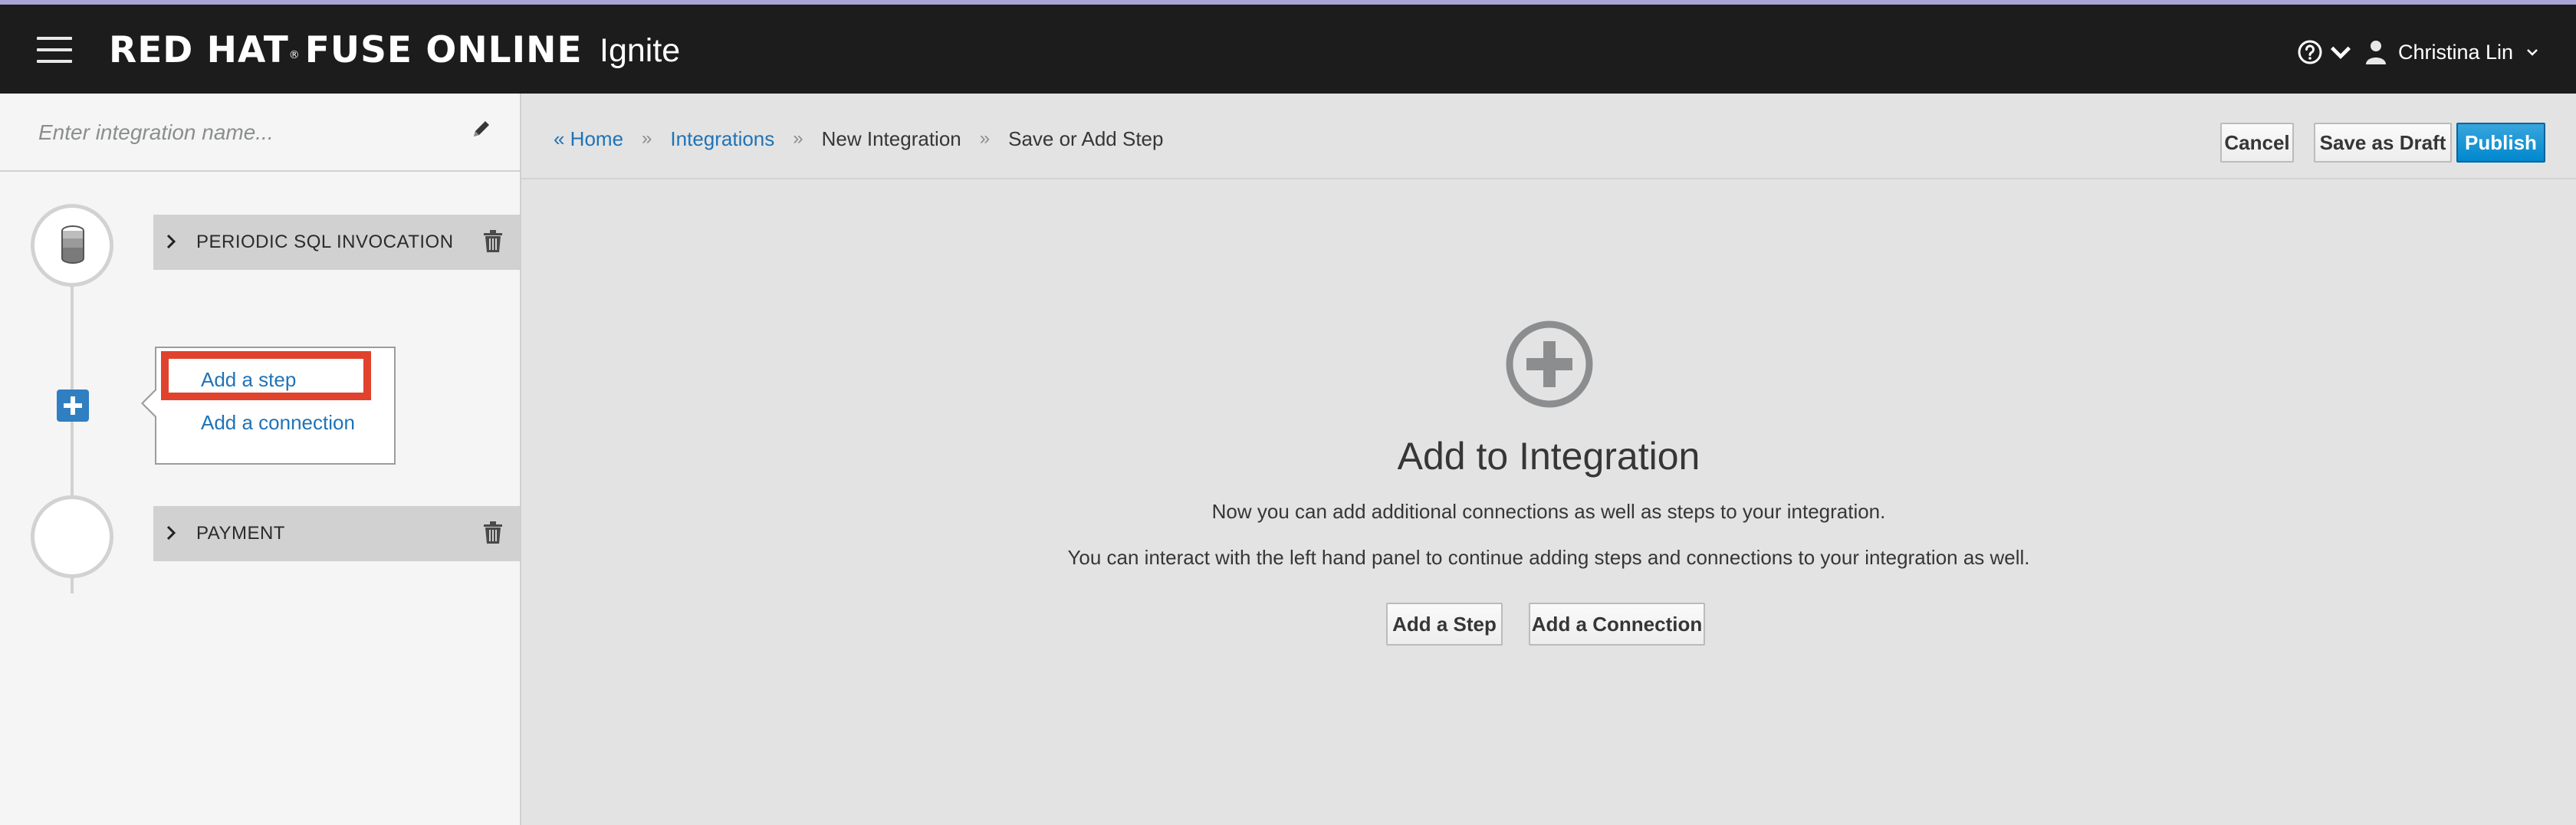 The width and height of the screenshot is (2576, 825). I want to click on step-label: PAYMENT, so click(241, 533).